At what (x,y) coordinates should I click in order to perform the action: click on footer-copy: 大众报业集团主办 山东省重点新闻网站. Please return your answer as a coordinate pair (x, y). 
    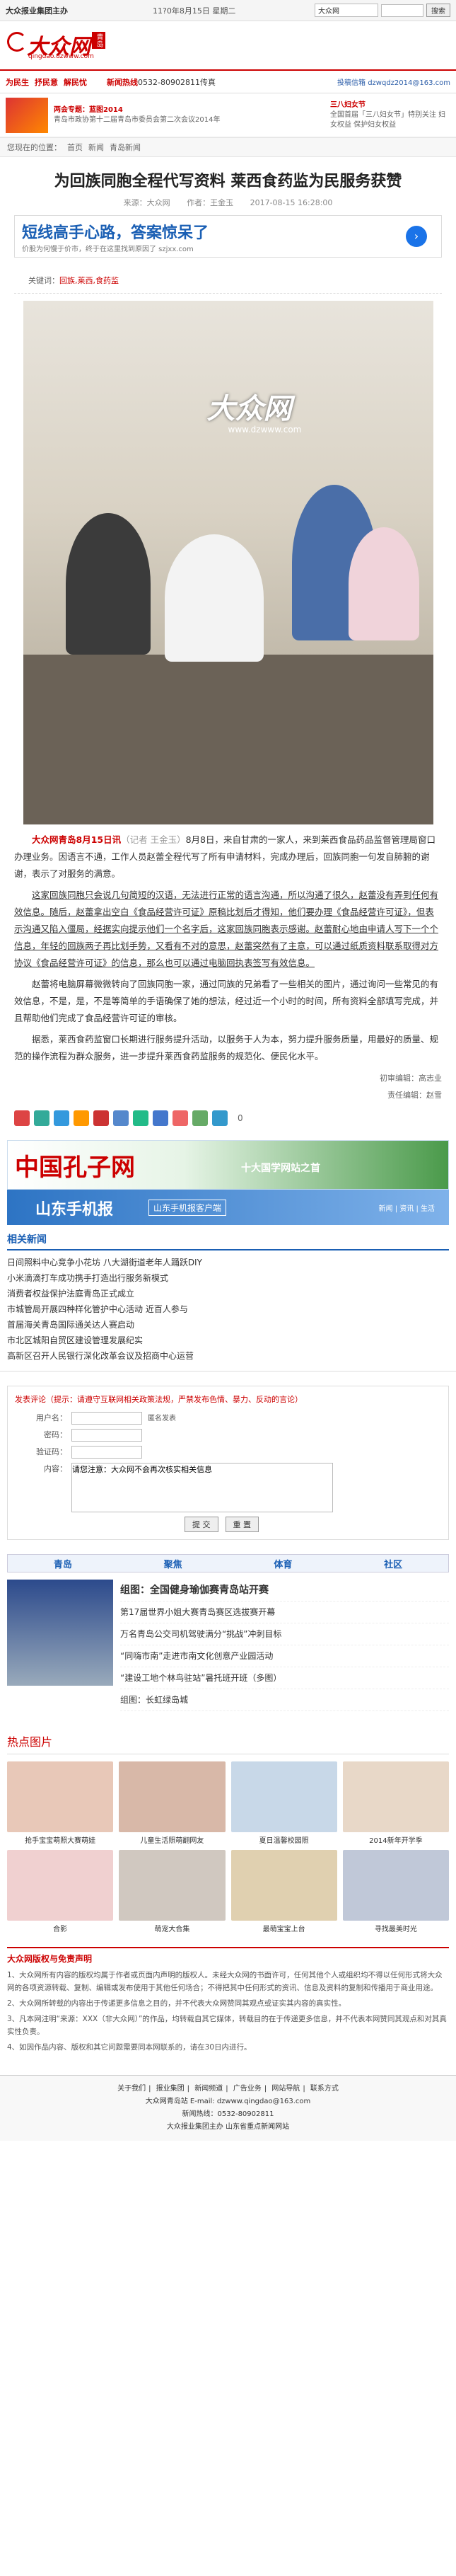
    Looking at the image, I should click on (228, 2127).